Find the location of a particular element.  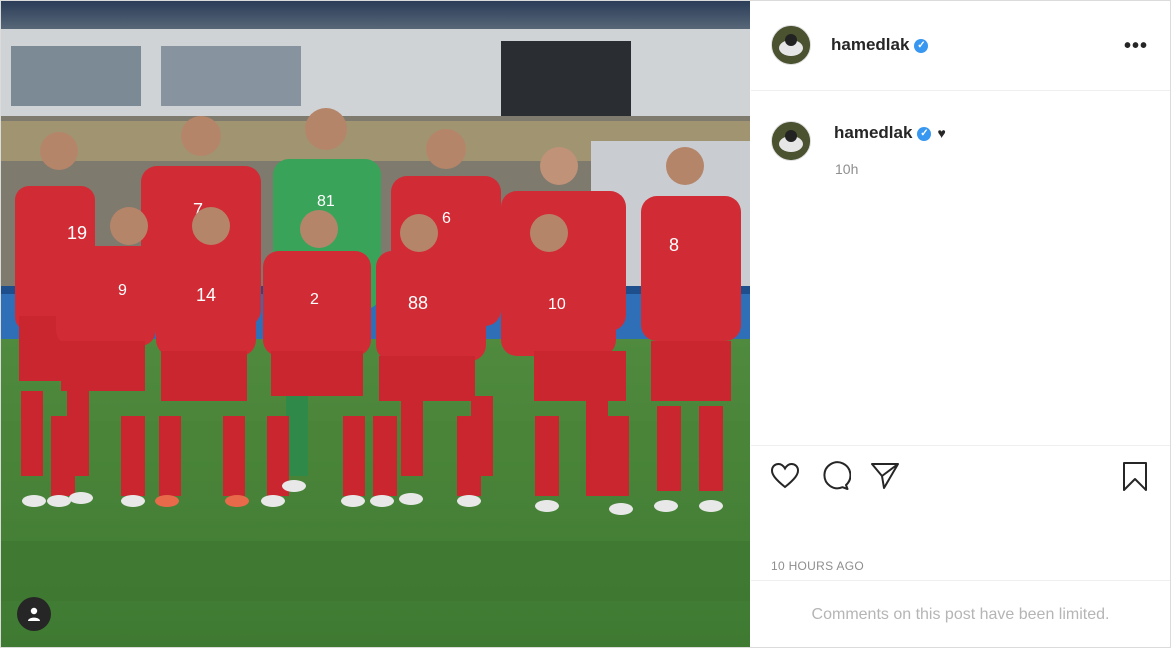

username-text: hamedlak is located at coordinates (870, 44).